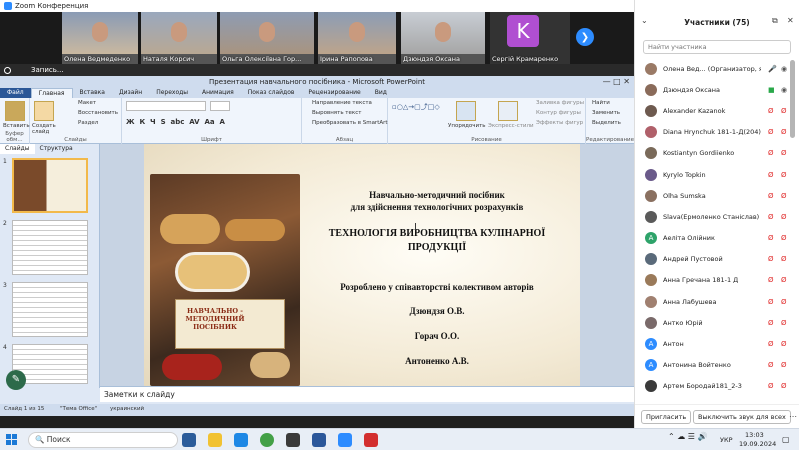  Describe the element at coordinates (88, 123) in the screenshot. I see `section-button: Раздел` at that location.